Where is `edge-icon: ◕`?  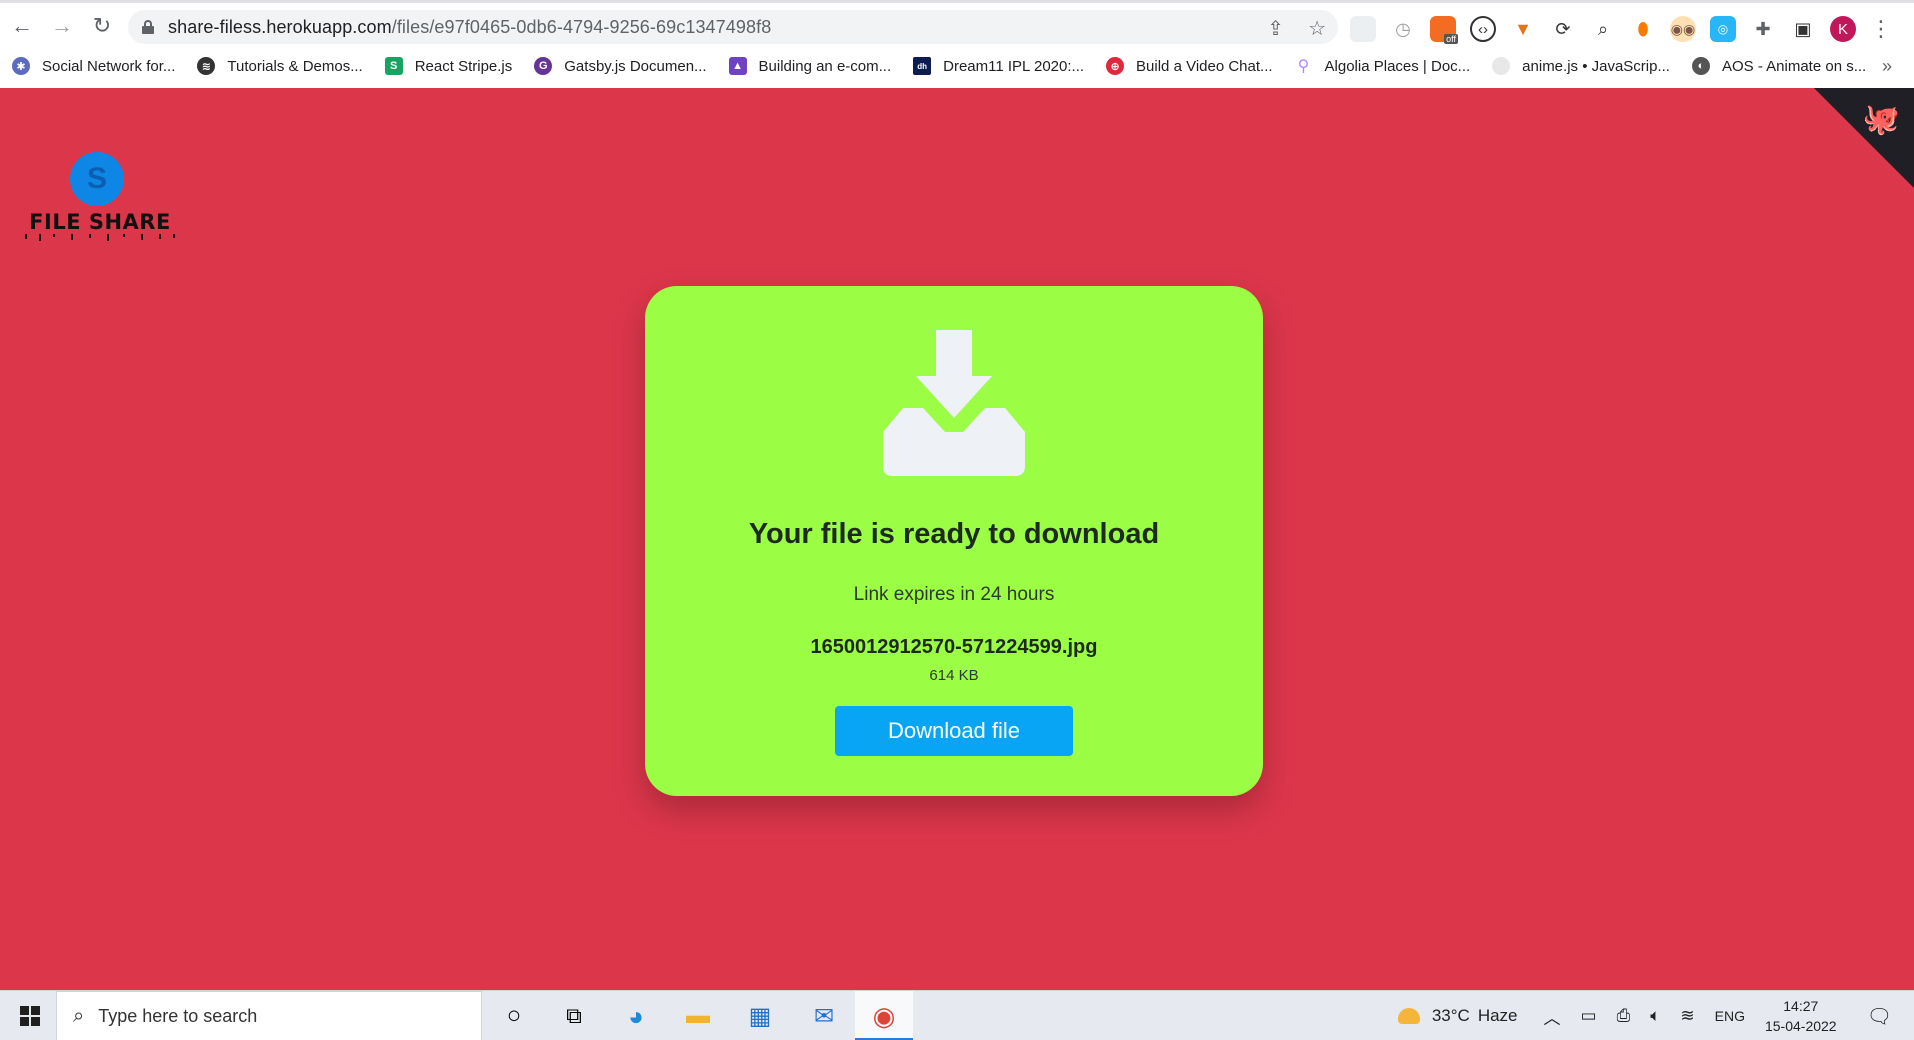 edge-icon: ◕ is located at coordinates (636, 1016).